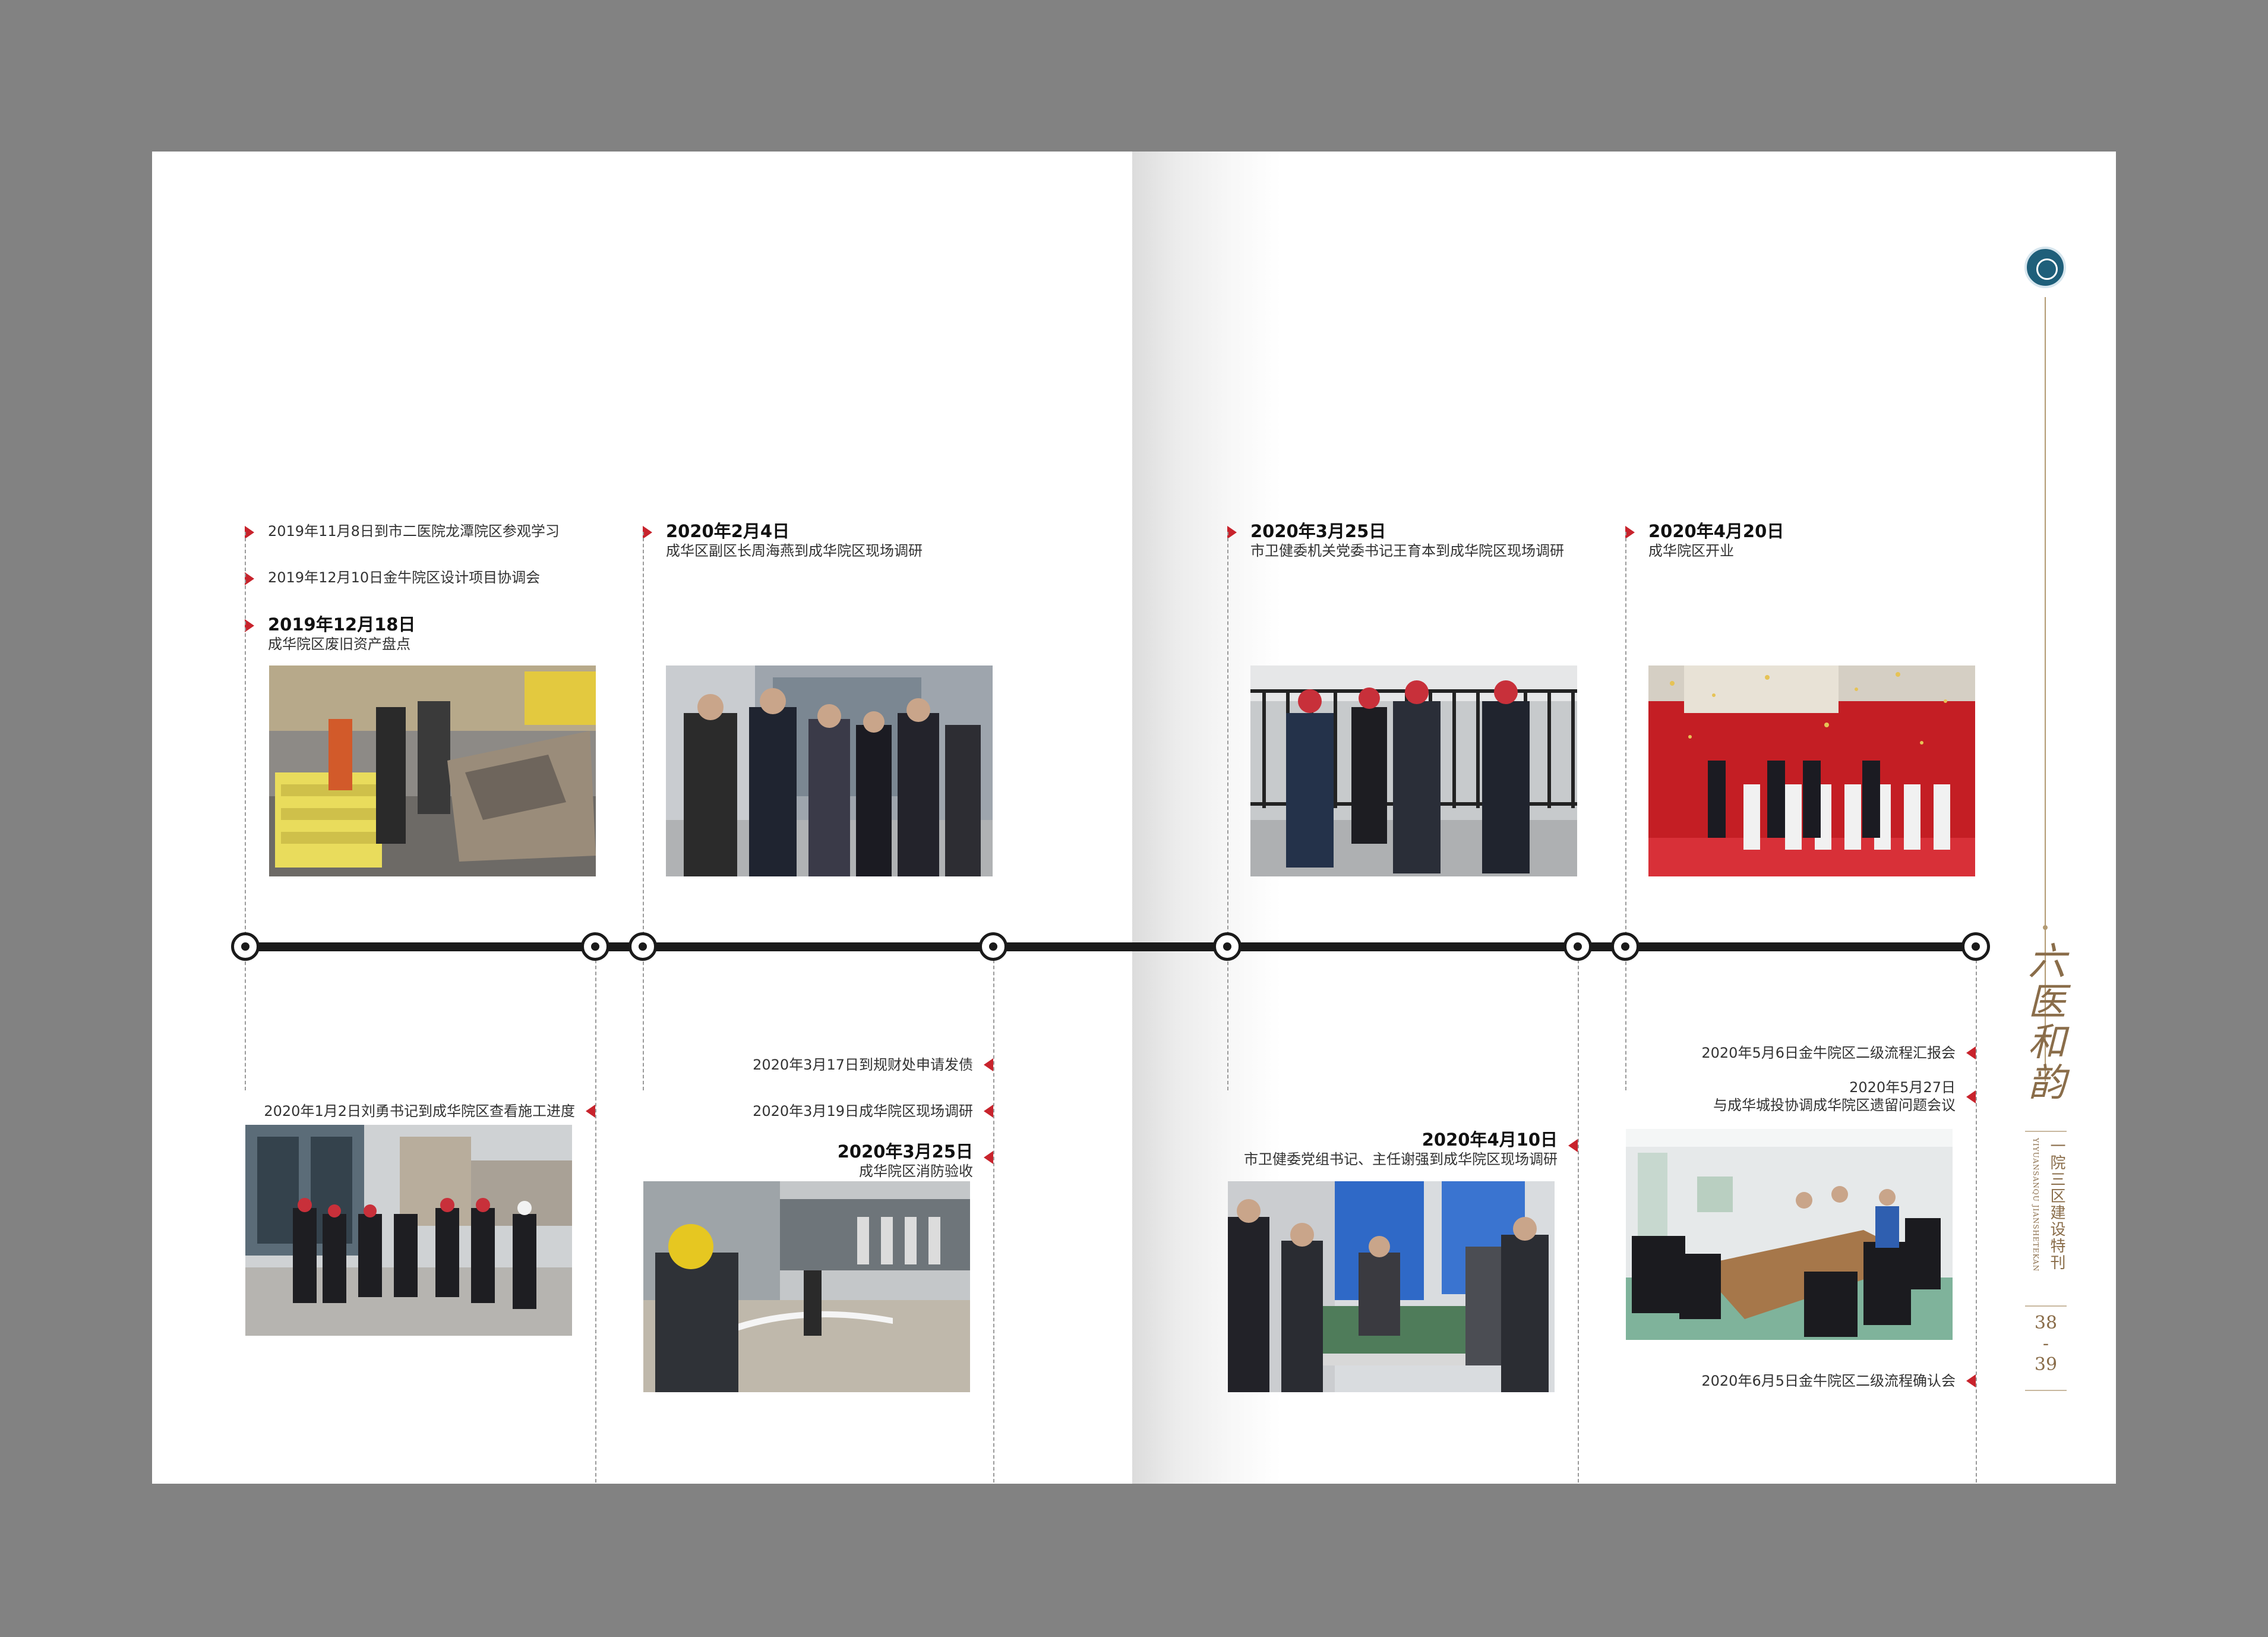 This screenshot has width=2268, height=1637. I want to click on photo-coordination-meeting, so click(1789, 1234).